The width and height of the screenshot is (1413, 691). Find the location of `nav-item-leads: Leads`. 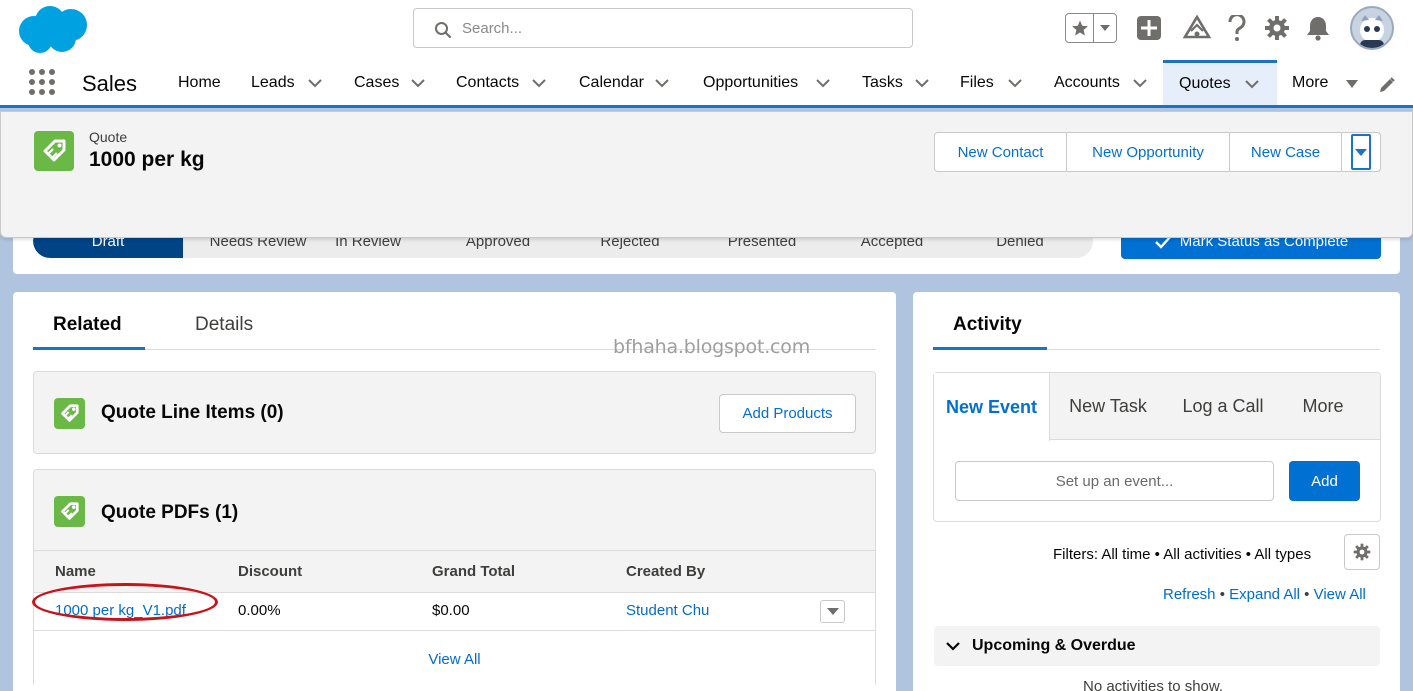

nav-item-leads: Leads is located at coordinates (286, 82).